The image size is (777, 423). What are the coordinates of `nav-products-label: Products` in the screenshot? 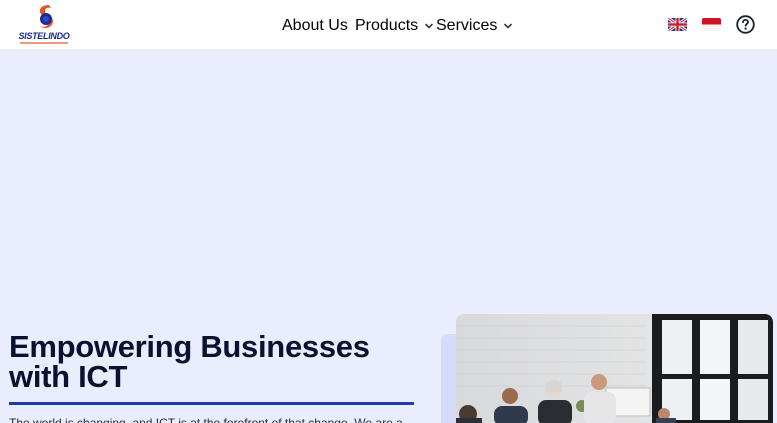 It's located at (387, 25).